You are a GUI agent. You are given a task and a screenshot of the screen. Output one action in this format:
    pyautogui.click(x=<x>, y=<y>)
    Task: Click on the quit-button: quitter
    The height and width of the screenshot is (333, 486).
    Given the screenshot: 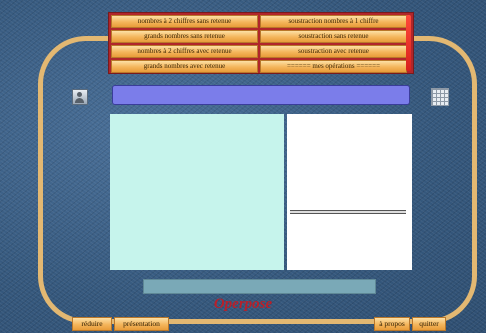 What is the action you would take?
    pyautogui.click(x=429, y=324)
    